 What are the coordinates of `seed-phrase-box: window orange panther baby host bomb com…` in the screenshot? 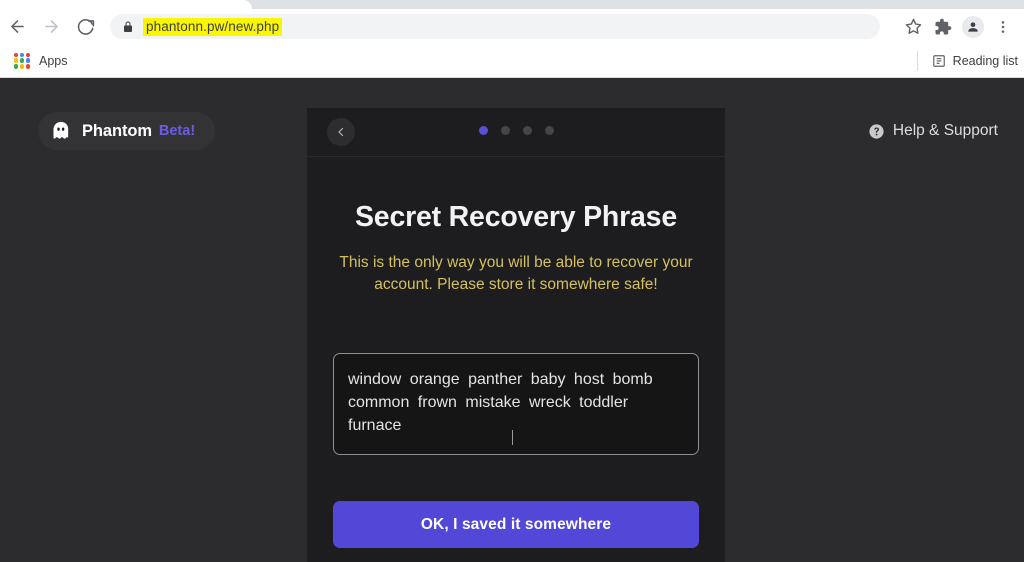 It's located at (516, 404).